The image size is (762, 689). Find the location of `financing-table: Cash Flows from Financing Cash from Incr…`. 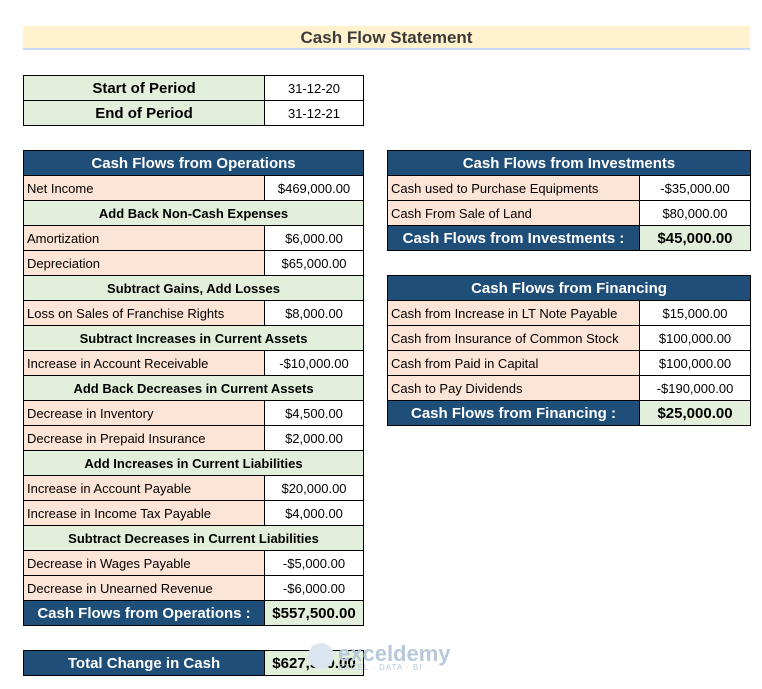

financing-table: Cash Flows from Financing Cash from Incr… is located at coordinates (569, 350).